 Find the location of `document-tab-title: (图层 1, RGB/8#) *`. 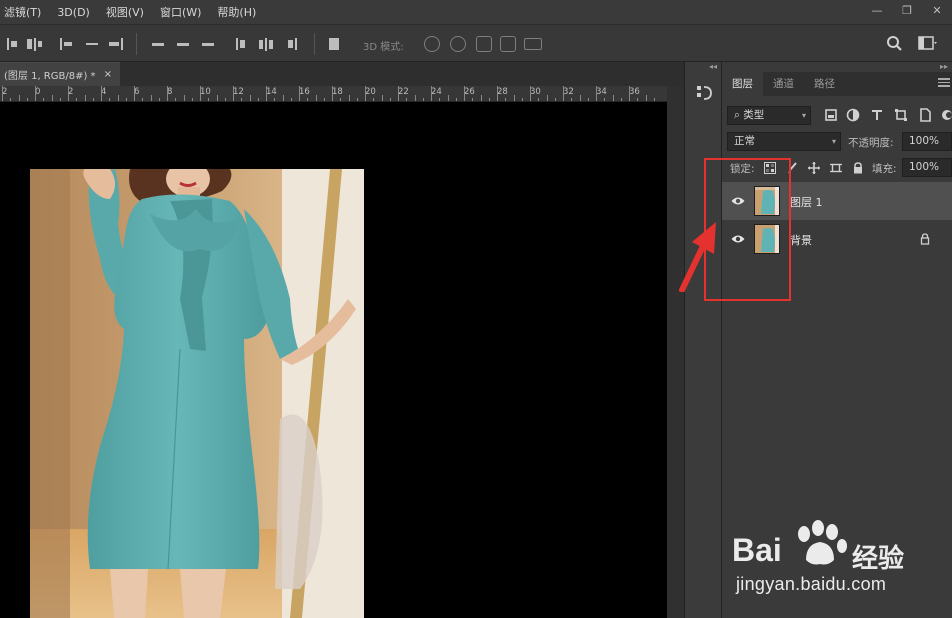

document-tab-title: (图层 1, RGB/8#) * is located at coordinates (50, 76).